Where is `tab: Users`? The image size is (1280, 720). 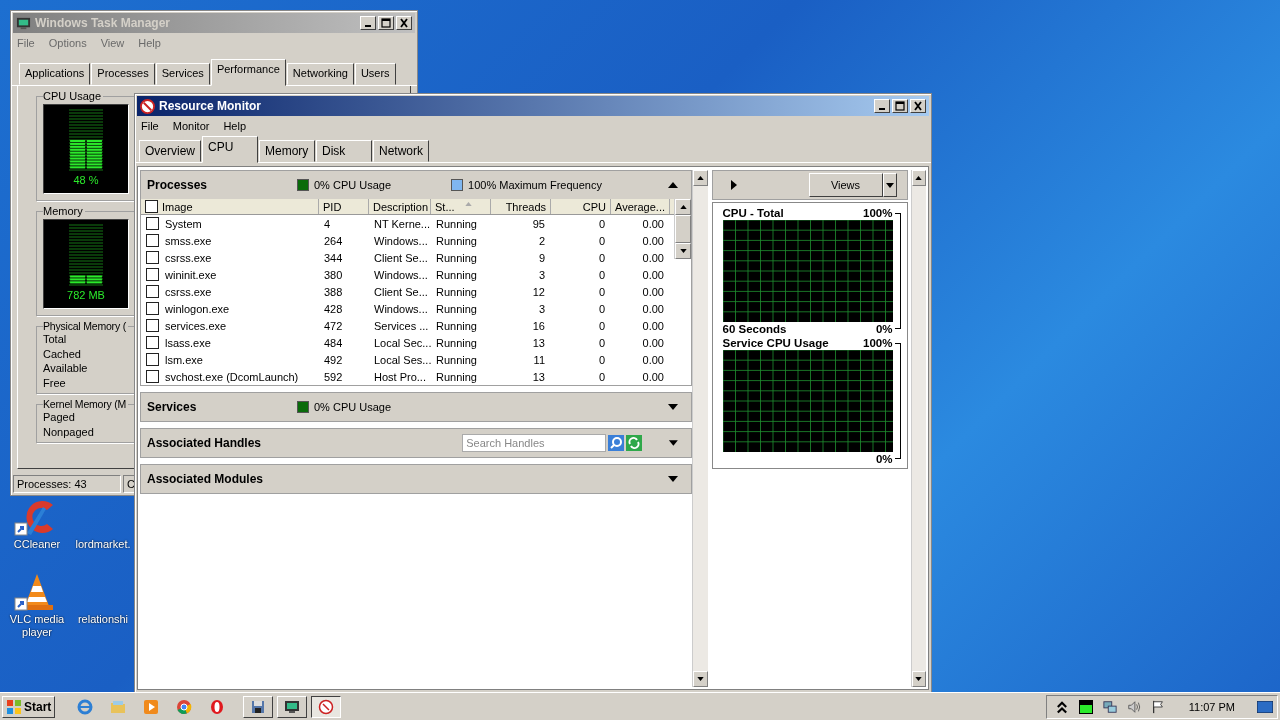 tab: Users is located at coordinates (375, 74).